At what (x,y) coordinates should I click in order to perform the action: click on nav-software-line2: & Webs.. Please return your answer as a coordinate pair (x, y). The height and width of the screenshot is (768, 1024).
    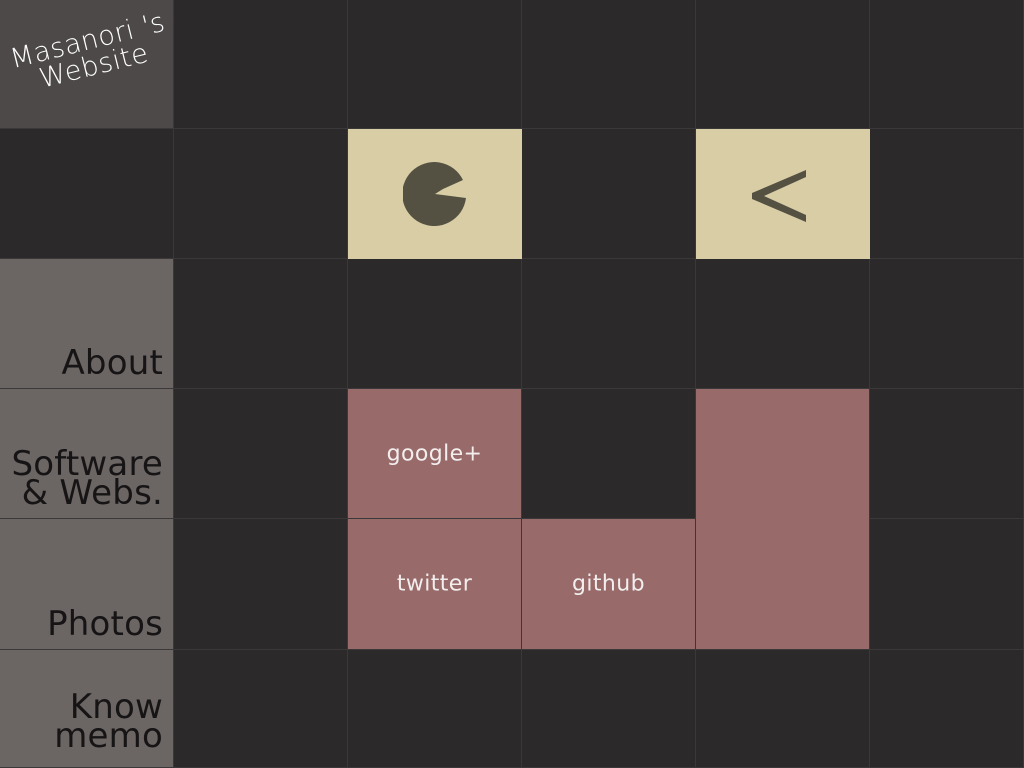
    Looking at the image, I should click on (92, 493).